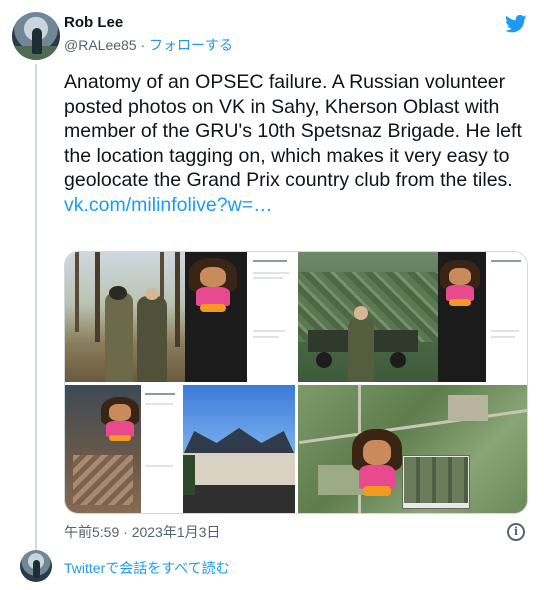 The height and width of the screenshot is (590, 544). I want to click on follow-button: フォローする, so click(191, 45).